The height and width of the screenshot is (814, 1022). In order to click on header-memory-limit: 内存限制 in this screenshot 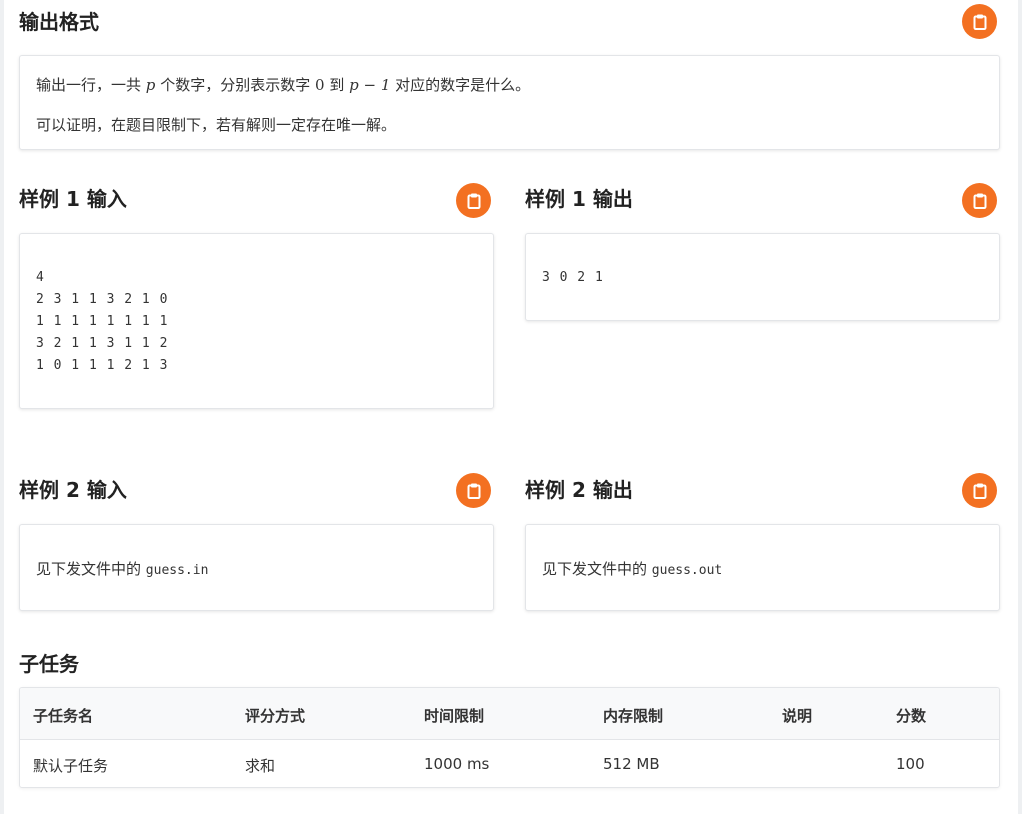, I will do `click(633, 716)`.